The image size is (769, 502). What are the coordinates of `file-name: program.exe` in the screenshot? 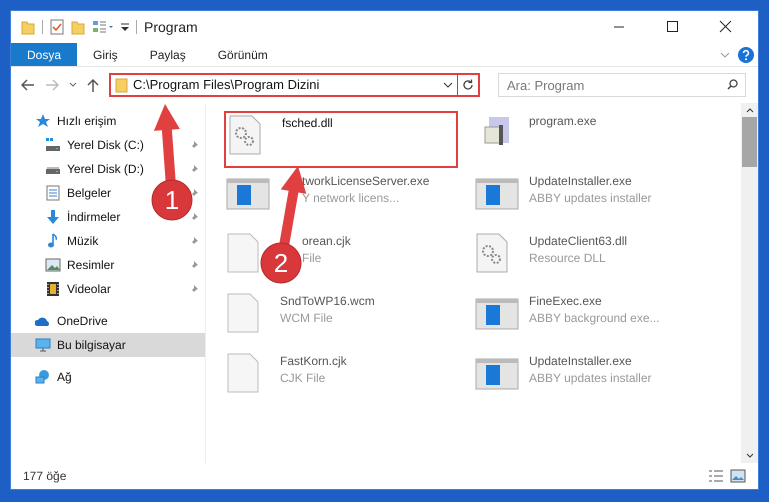 It's located at (562, 121).